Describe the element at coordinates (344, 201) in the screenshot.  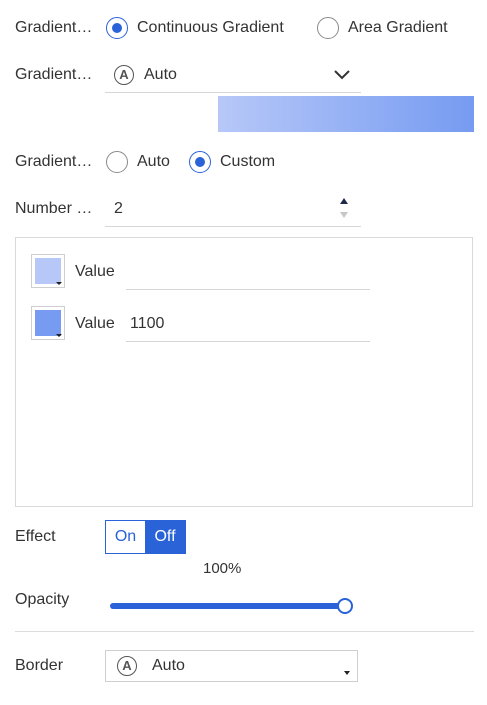
I see `stepper-up-icon` at that location.